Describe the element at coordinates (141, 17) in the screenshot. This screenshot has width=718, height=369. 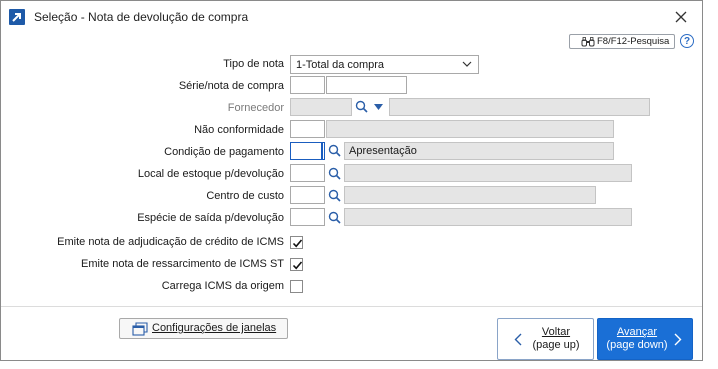
I see `window-title: Seleção - Nota de devolução de compra` at that location.